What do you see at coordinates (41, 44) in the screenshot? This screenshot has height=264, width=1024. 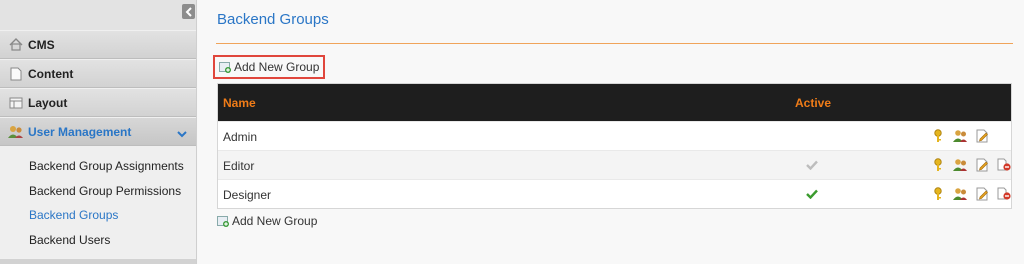 I see `sidebar-item-label: CMS` at bounding box center [41, 44].